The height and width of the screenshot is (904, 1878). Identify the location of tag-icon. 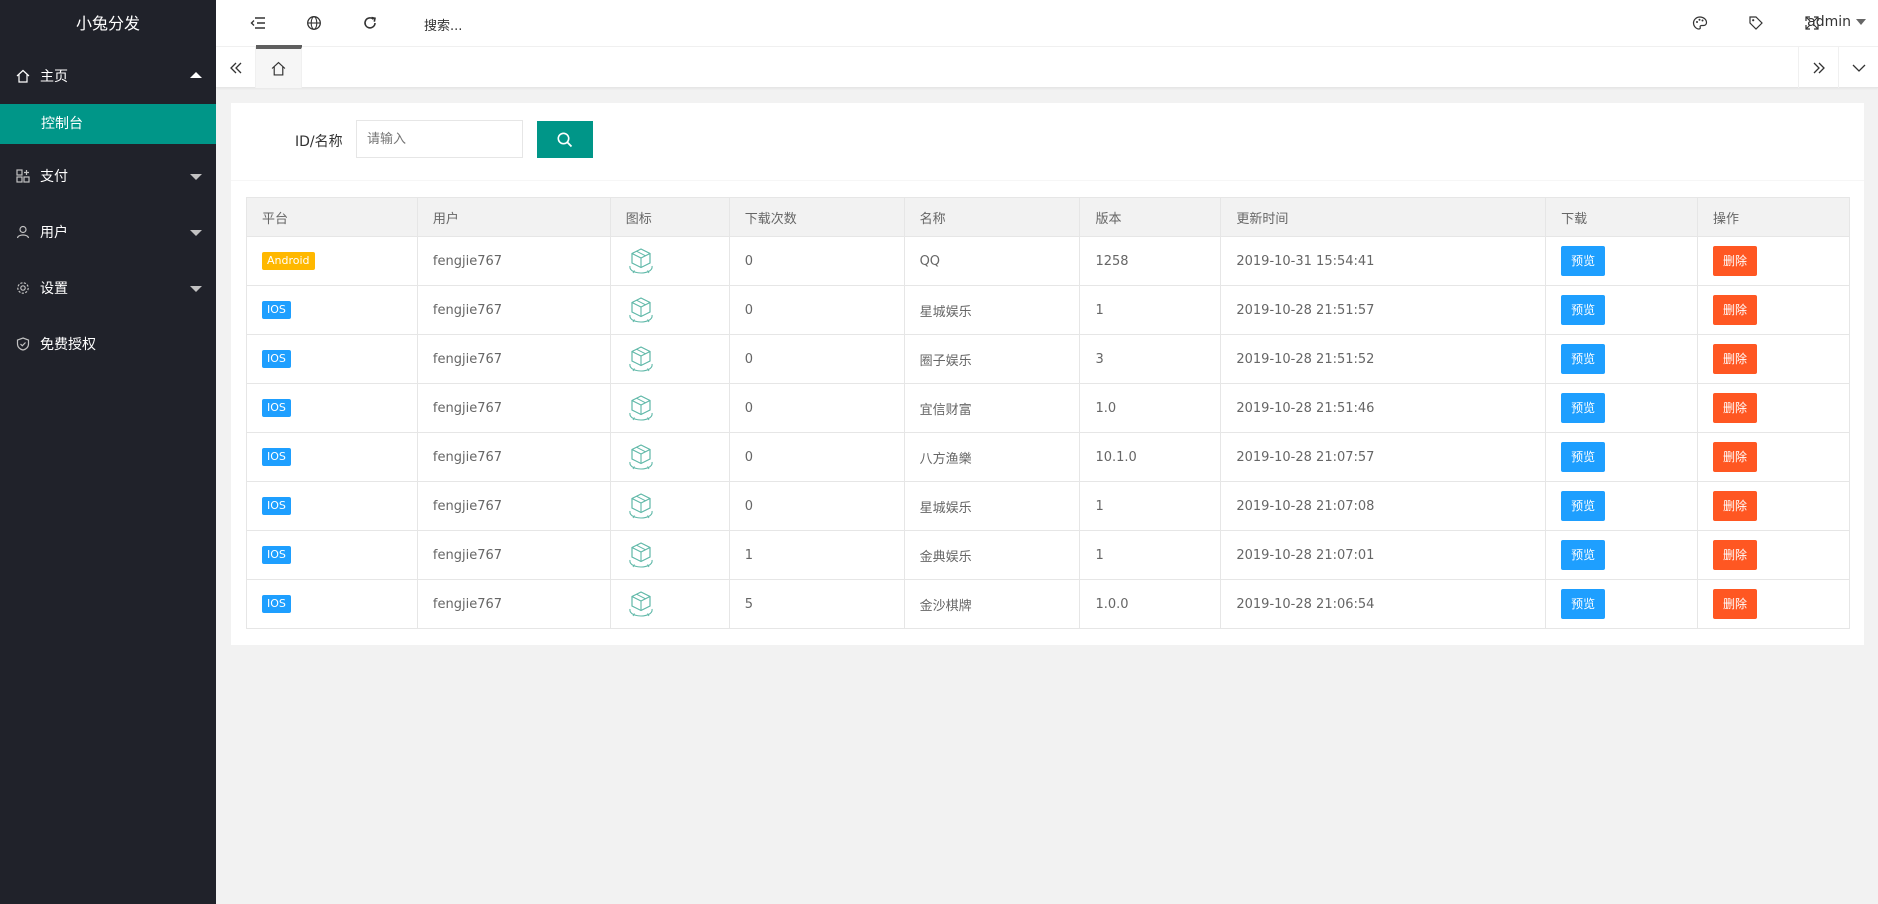
(1756, 23).